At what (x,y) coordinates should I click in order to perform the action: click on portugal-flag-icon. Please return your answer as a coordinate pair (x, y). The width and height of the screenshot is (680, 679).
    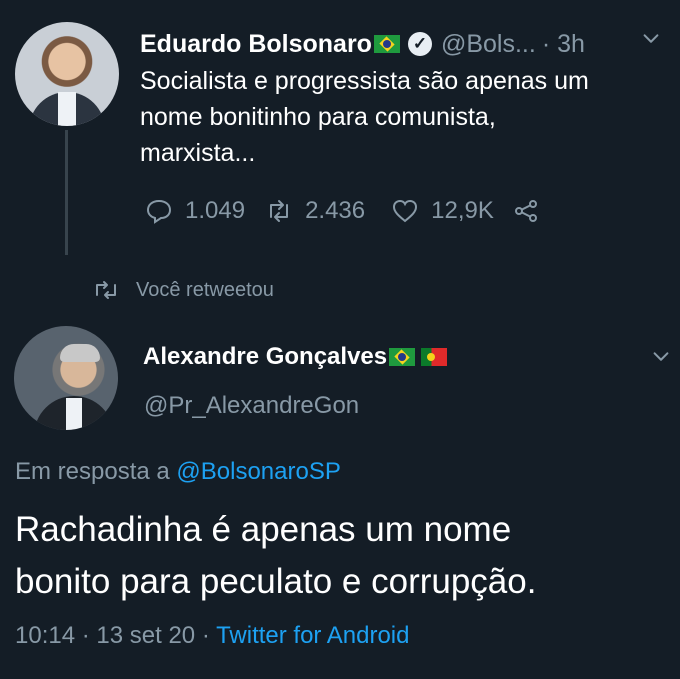
    Looking at the image, I should click on (434, 357).